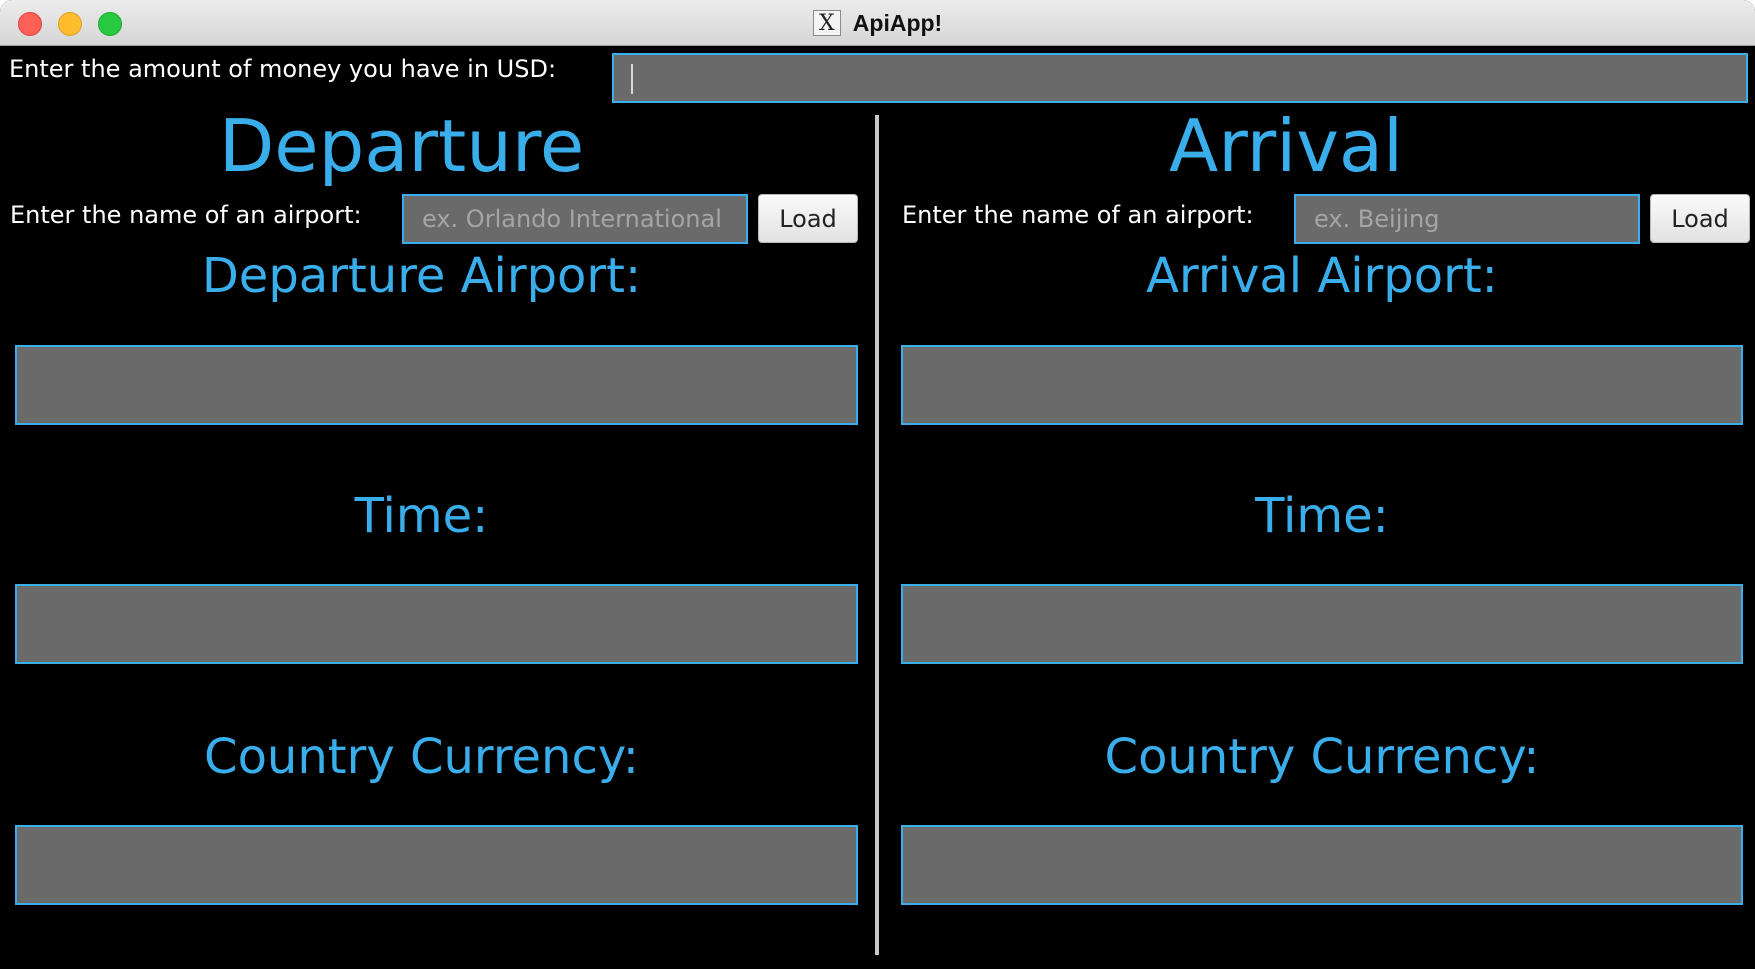 This screenshot has width=1755, height=969. I want to click on title-wrap: X ApiApp!, so click(877, 23).